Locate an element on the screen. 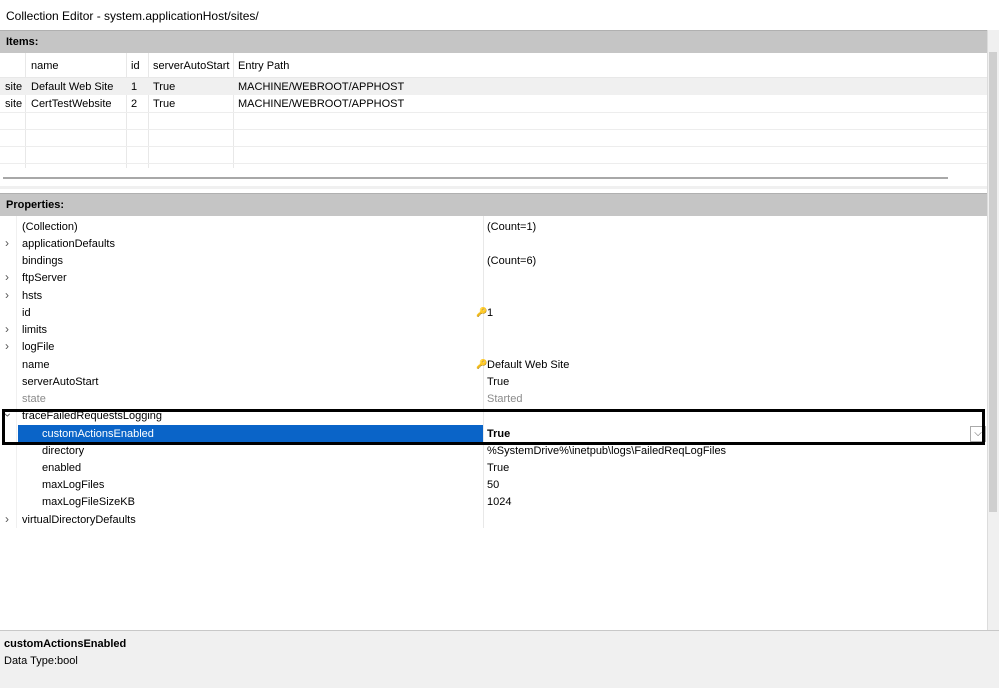 Image resolution: width=999 pixels, height=688 pixels. row-name: Default Web Site is located at coordinates (72, 87).